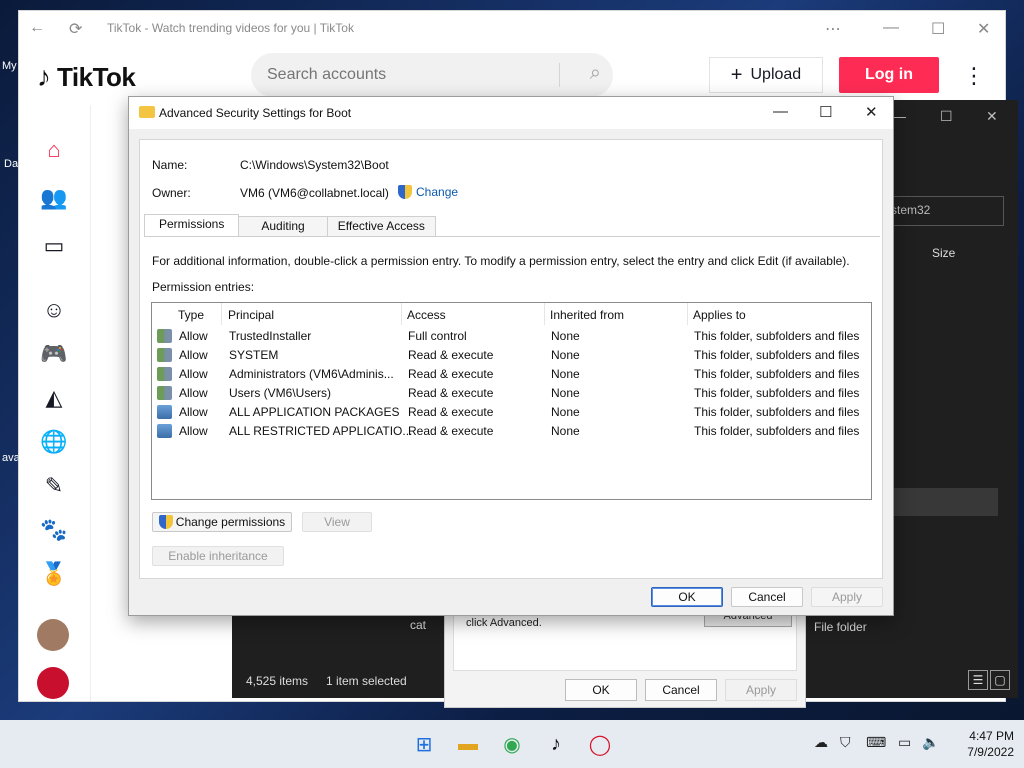 The image size is (1024, 768). I want to click on folder-icon, so click(147, 112).